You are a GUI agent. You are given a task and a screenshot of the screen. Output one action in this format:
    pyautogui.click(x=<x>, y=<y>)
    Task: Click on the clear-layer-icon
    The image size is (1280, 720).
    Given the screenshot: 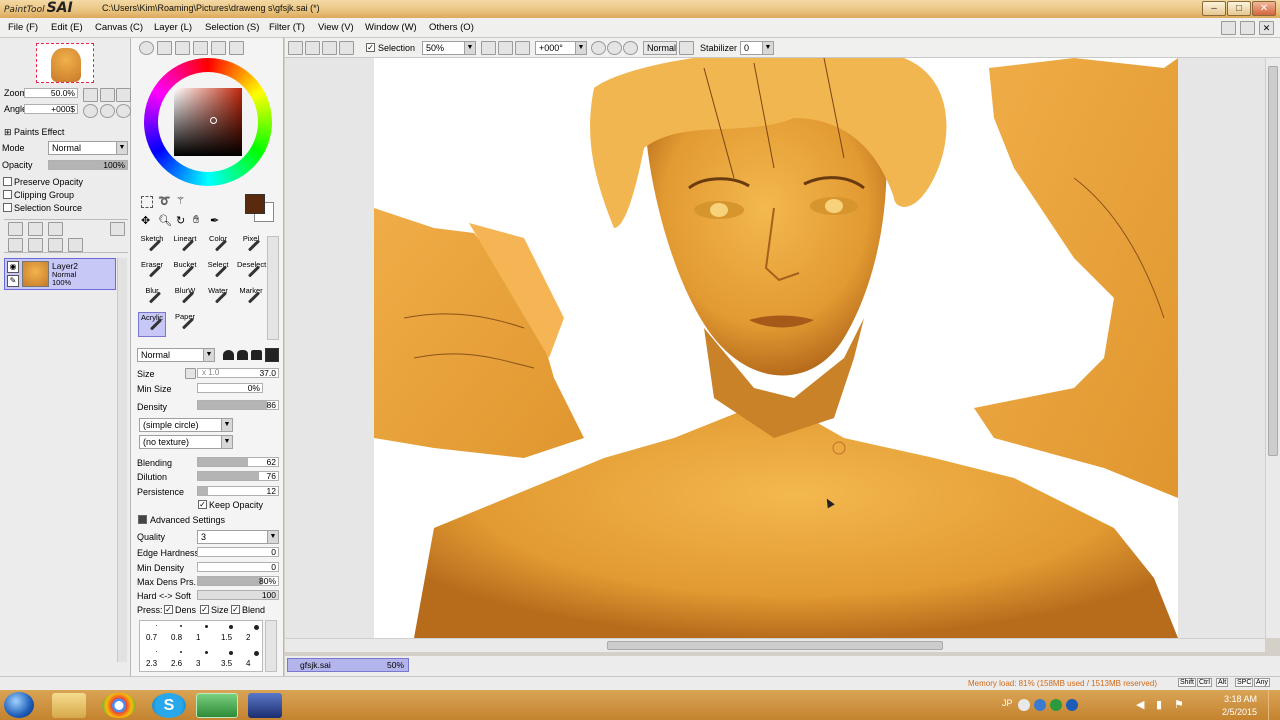 What is the action you would take?
    pyautogui.click(x=55, y=245)
    